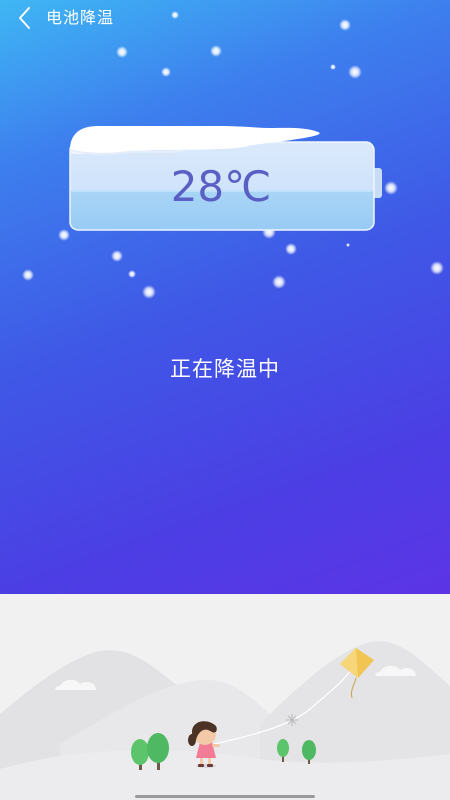 Image resolution: width=450 pixels, height=800 pixels. What do you see at coordinates (221, 186) in the screenshot?
I see `battery-temperature: 28℃` at bounding box center [221, 186].